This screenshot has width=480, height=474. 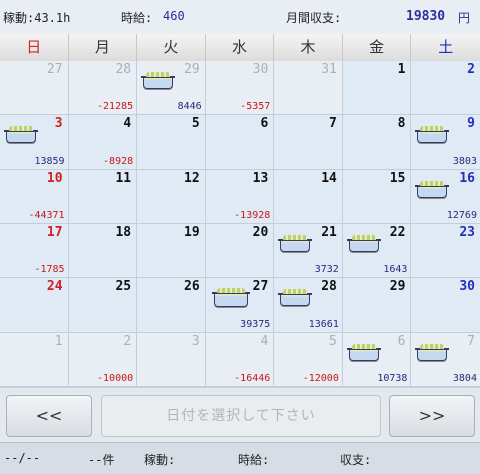 What do you see at coordinates (230, 298) in the screenshot?
I see `bento-big-icon` at bounding box center [230, 298].